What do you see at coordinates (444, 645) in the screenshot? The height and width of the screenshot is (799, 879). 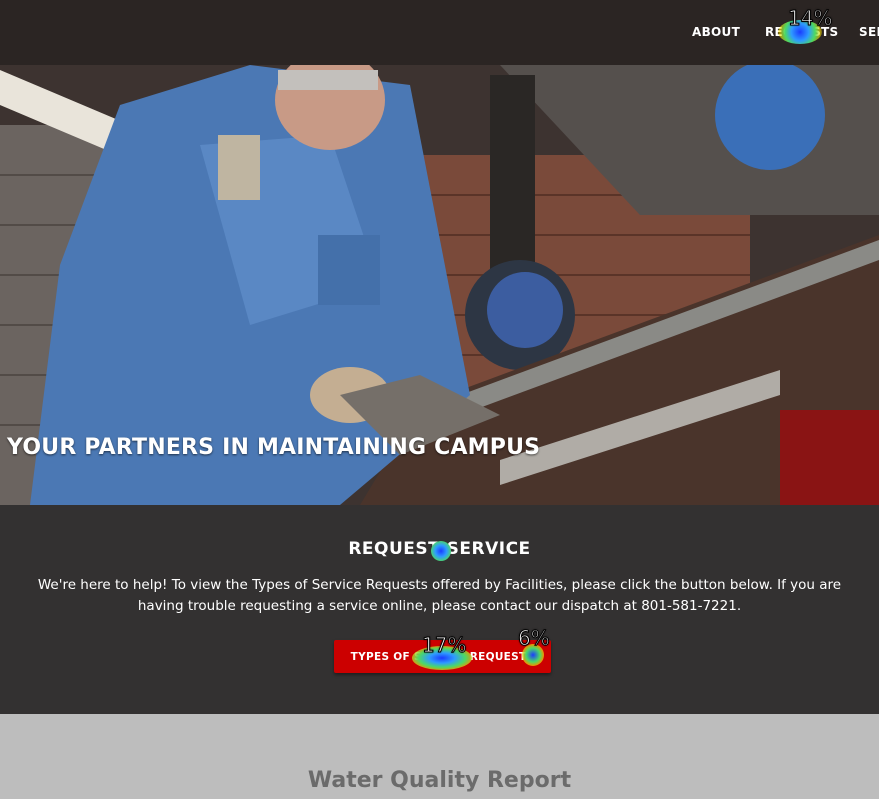 I see `heatmap-label-button-center: 17%` at bounding box center [444, 645].